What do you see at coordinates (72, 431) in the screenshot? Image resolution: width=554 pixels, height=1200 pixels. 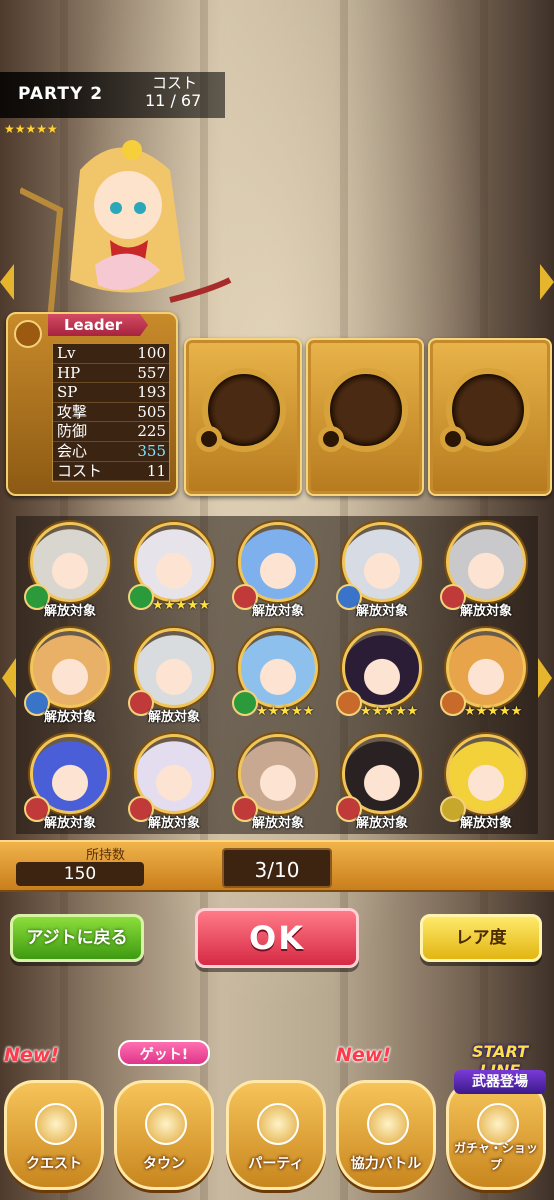 I see `stat-key: 防御` at bounding box center [72, 431].